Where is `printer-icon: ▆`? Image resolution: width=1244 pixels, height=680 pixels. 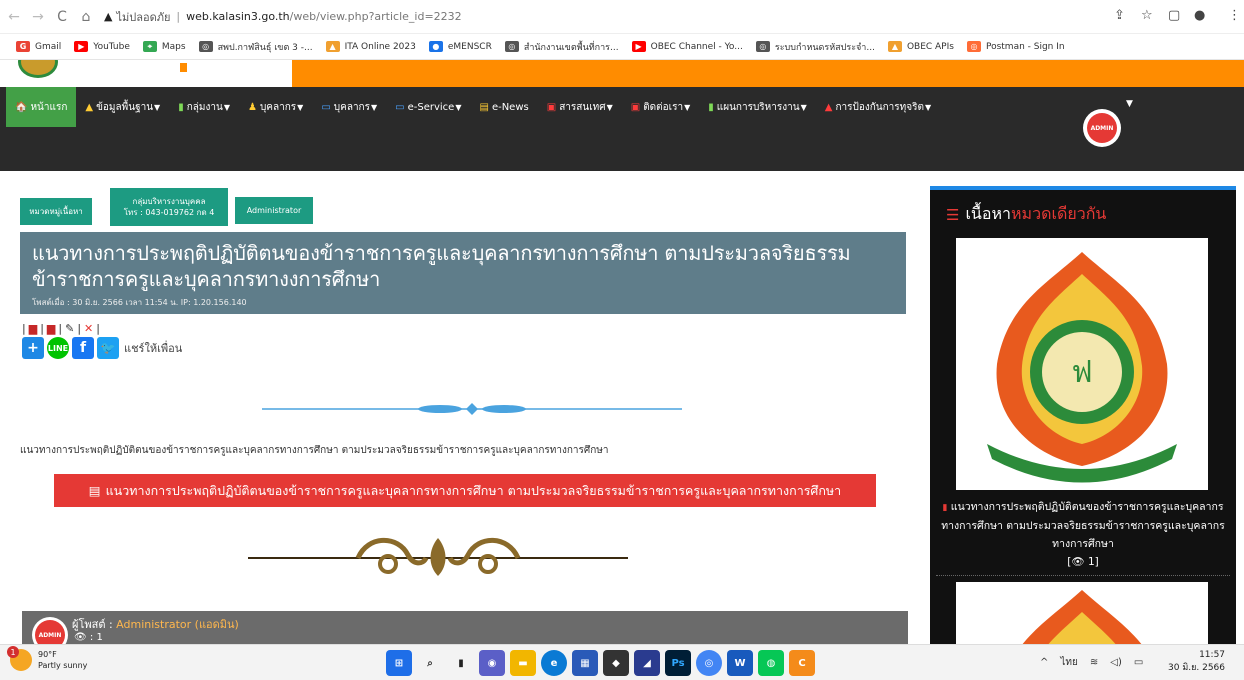
printer-icon: ▆ is located at coordinates (51, 328).